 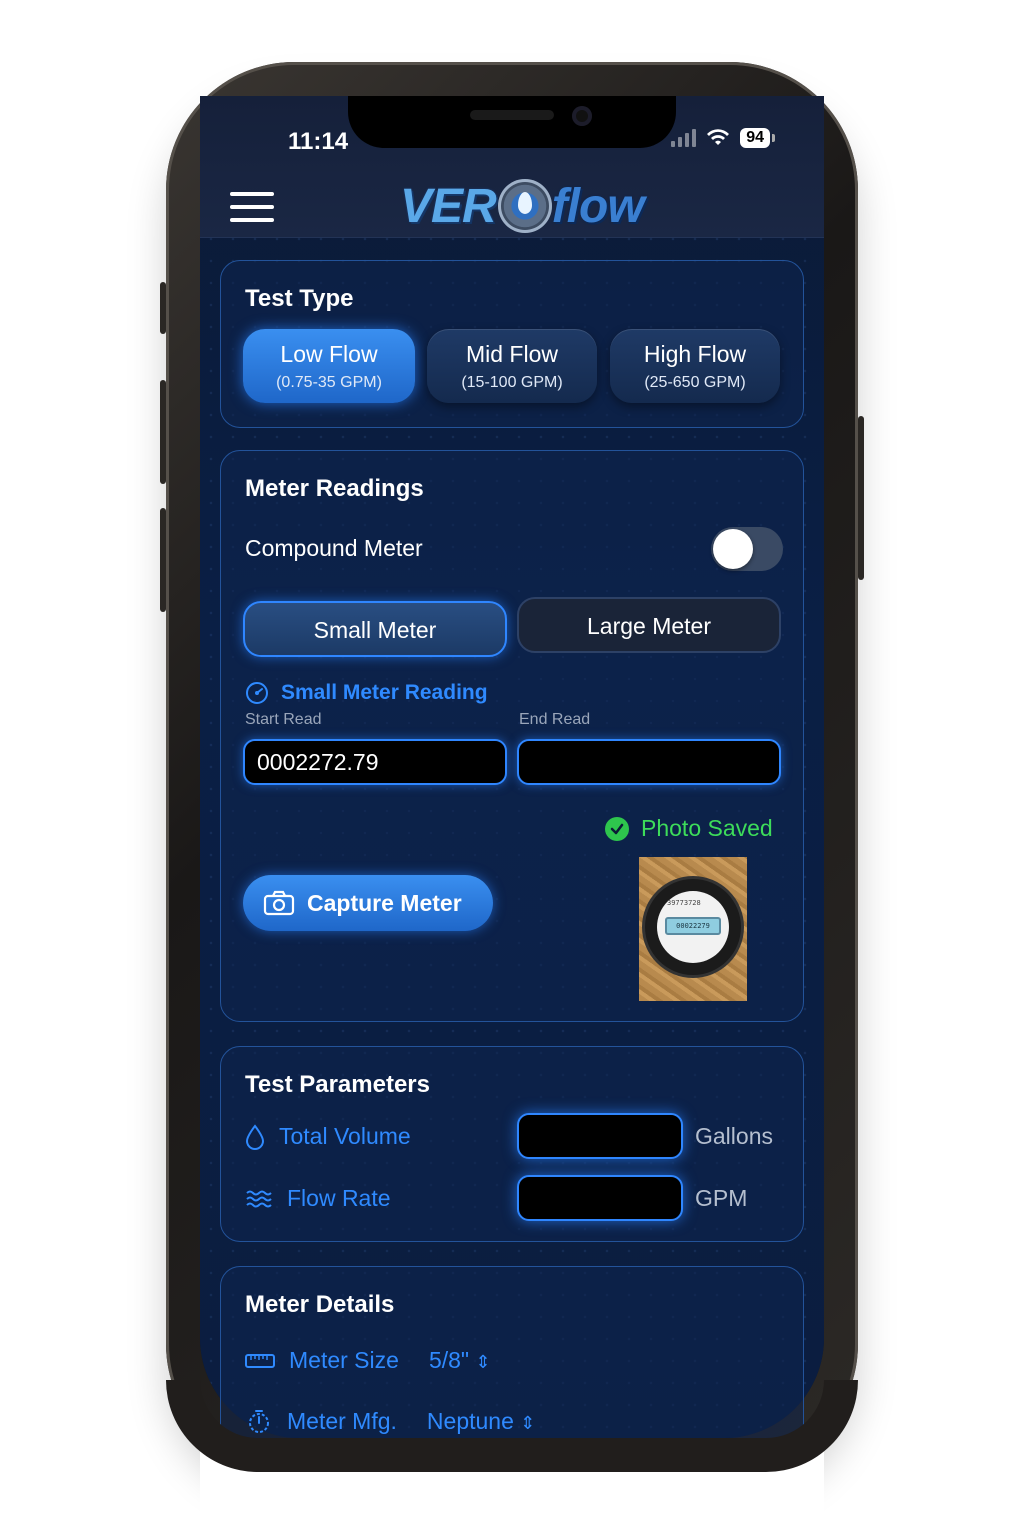 What do you see at coordinates (512, 122) in the screenshot?
I see `notch` at bounding box center [512, 122].